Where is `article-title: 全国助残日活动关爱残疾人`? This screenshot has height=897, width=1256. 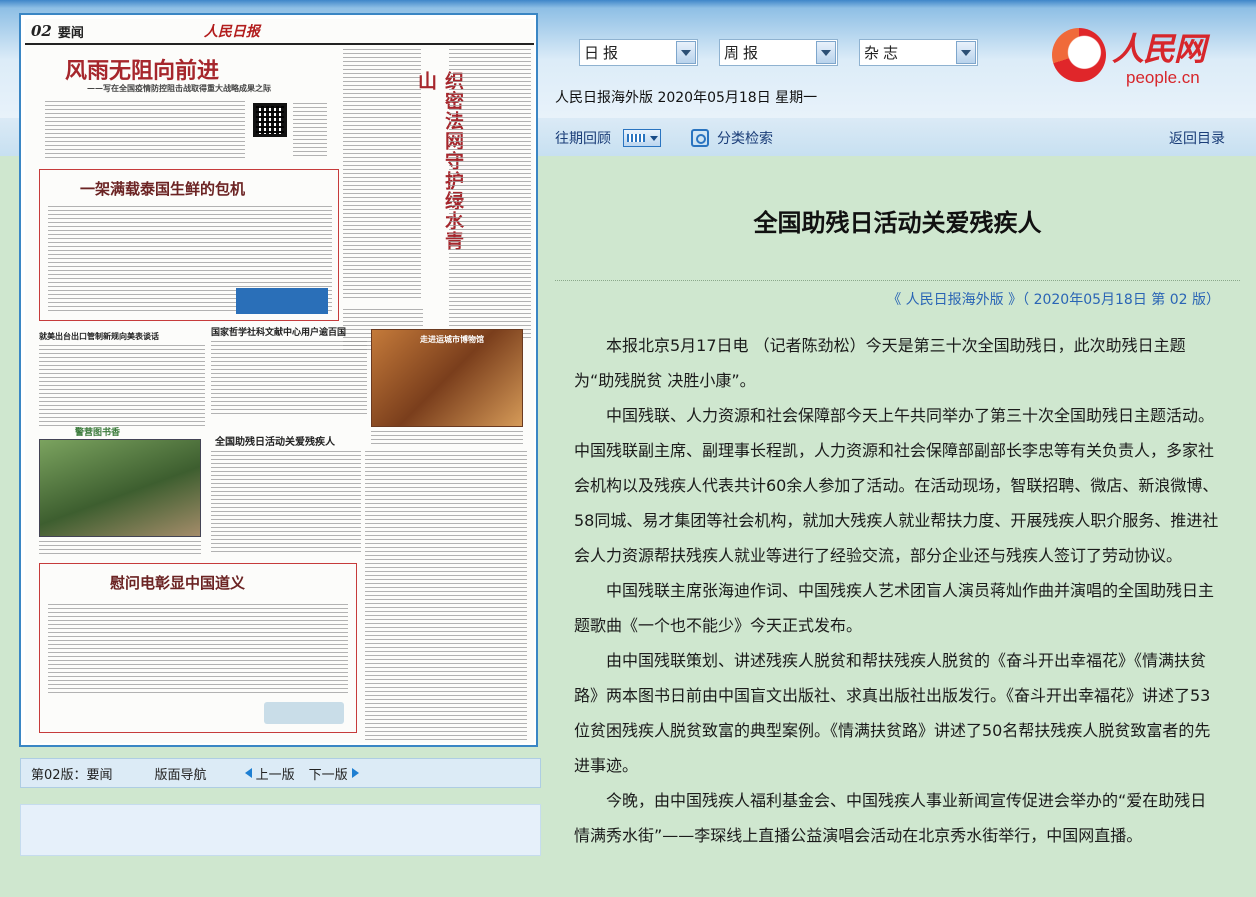
article-title: 全国助残日活动关爱残疾人 is located at coordinates (897, 223).